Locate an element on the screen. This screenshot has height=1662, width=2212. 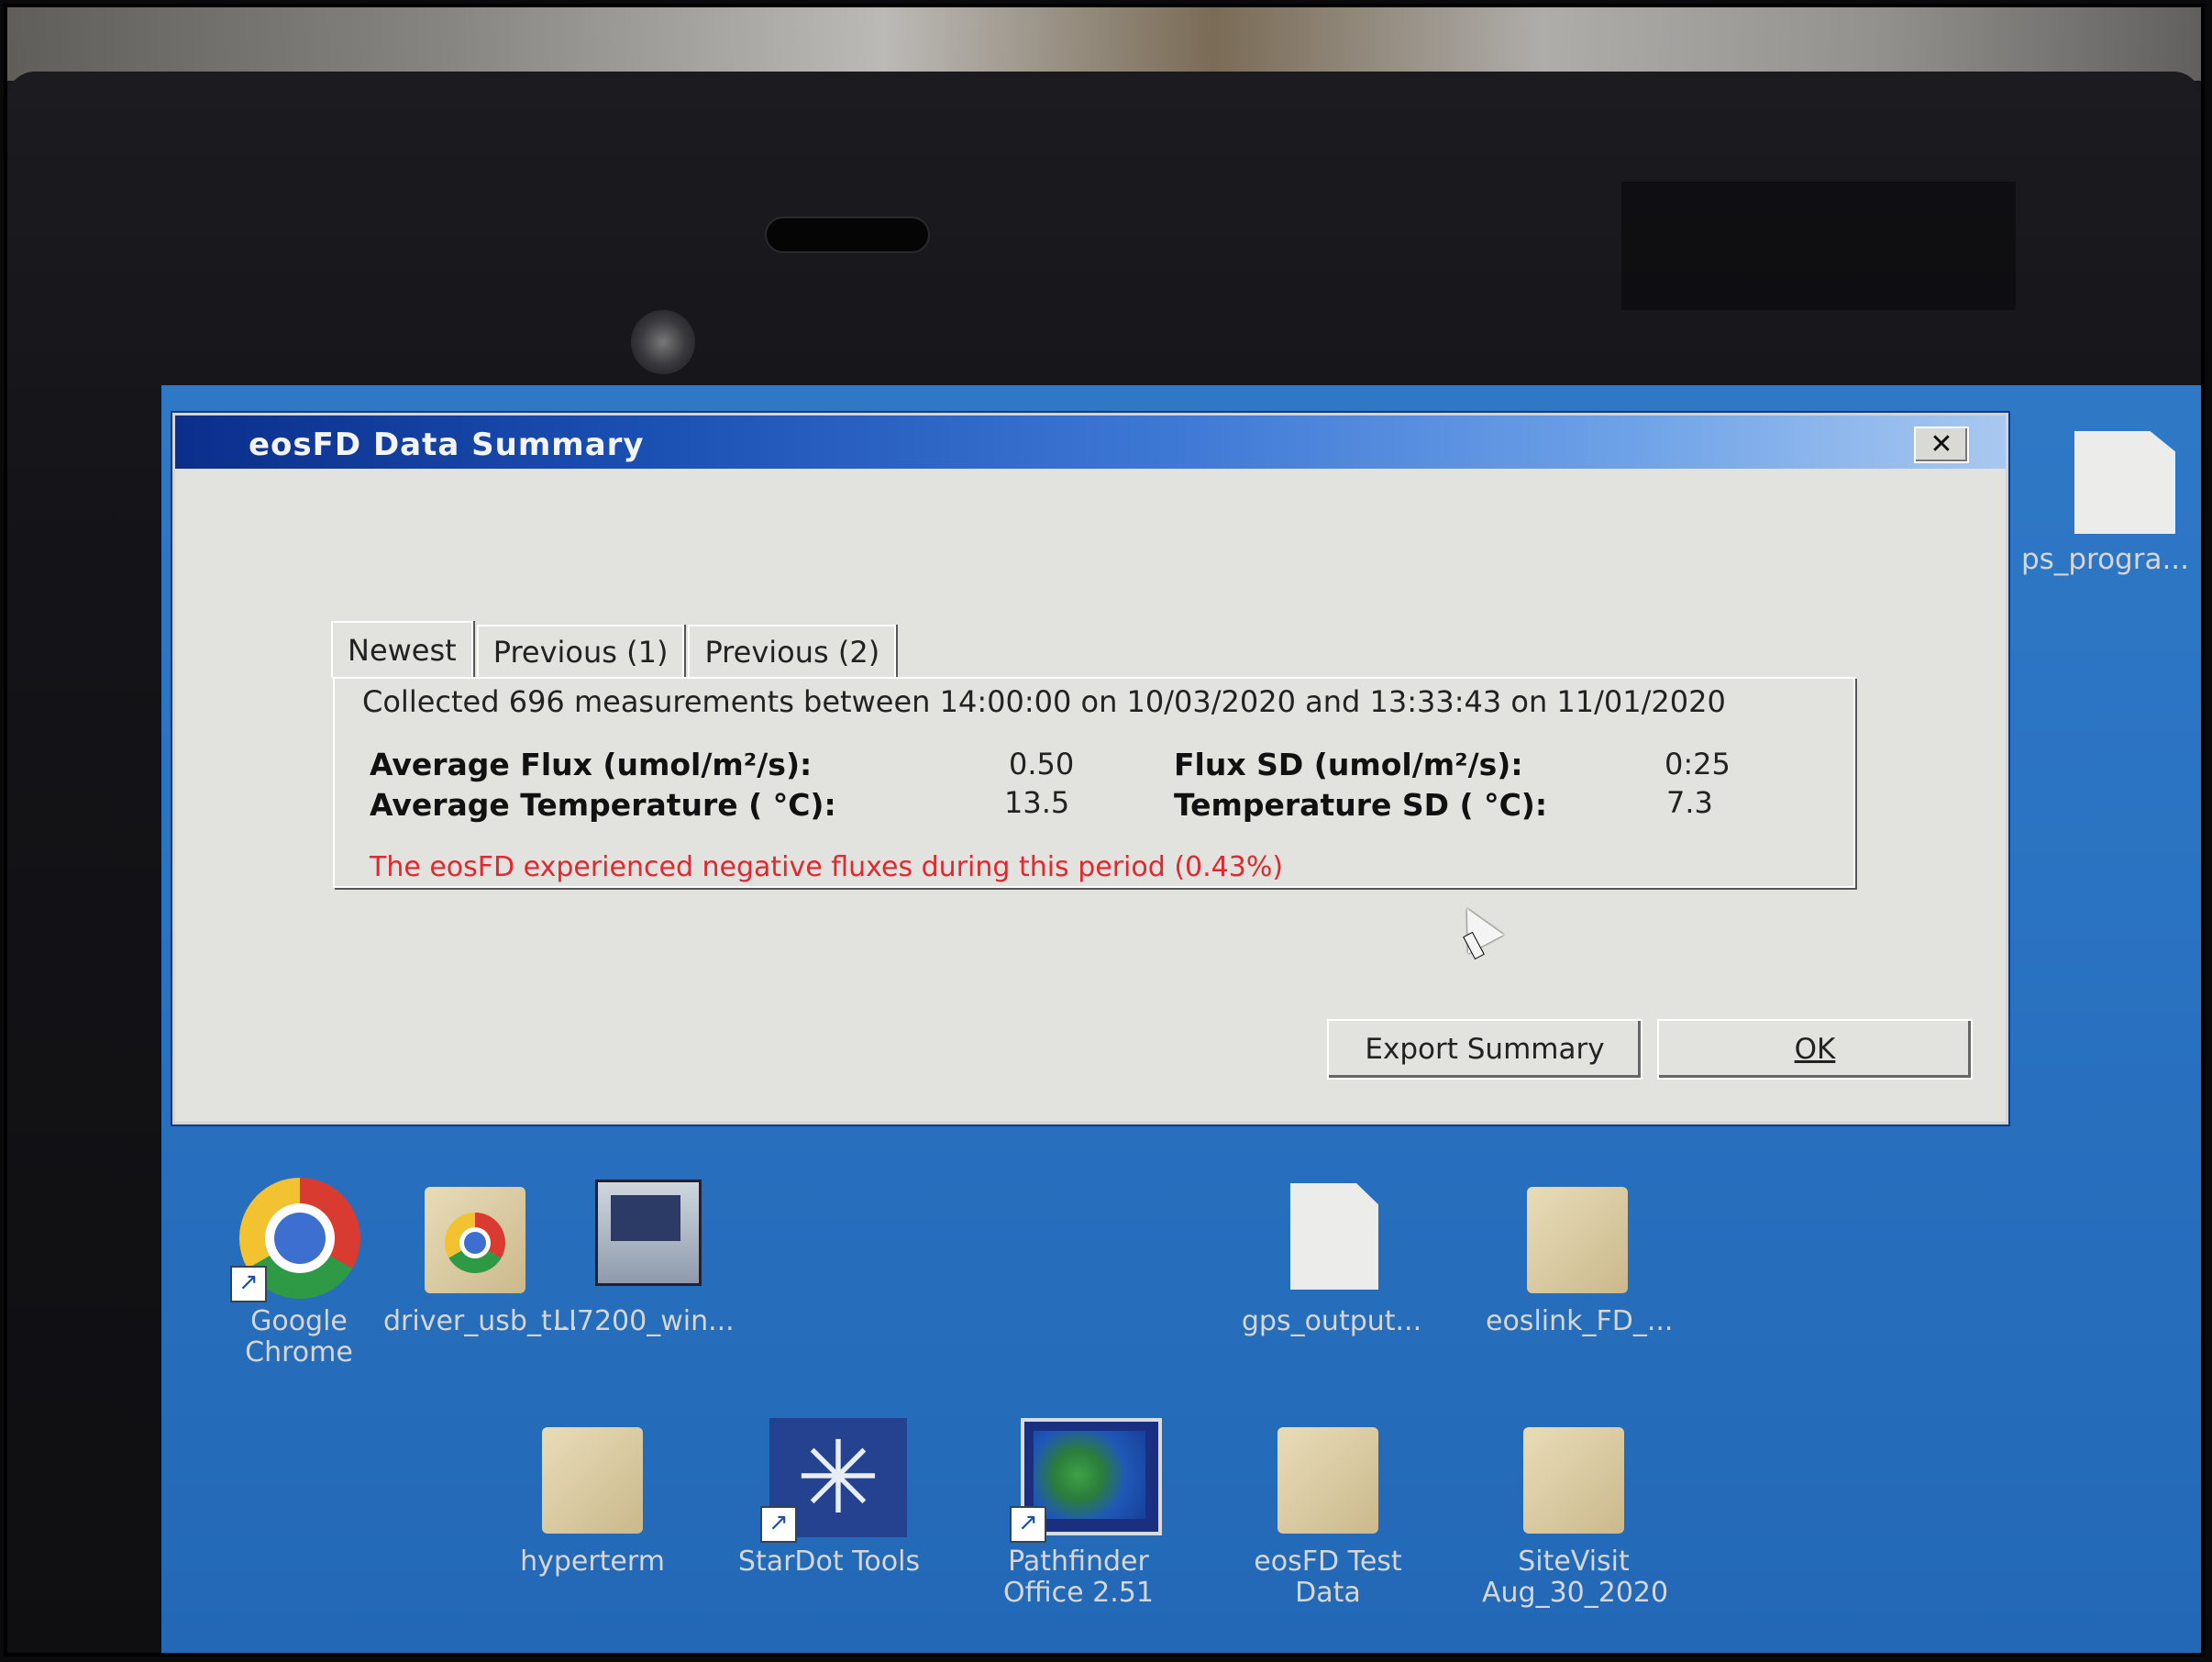
title-bar: eosFD Data Summary ✕ is located at coordinates (1090, 442).